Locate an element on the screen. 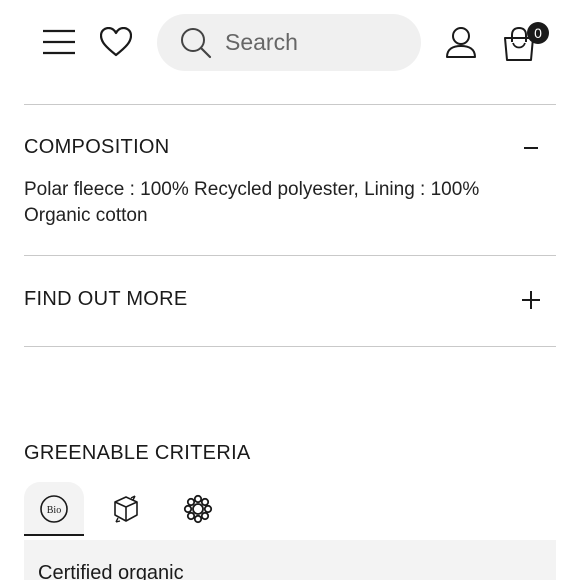 The image size is (580, 580). active-tab-indicator is located at coordinates (54, 535).